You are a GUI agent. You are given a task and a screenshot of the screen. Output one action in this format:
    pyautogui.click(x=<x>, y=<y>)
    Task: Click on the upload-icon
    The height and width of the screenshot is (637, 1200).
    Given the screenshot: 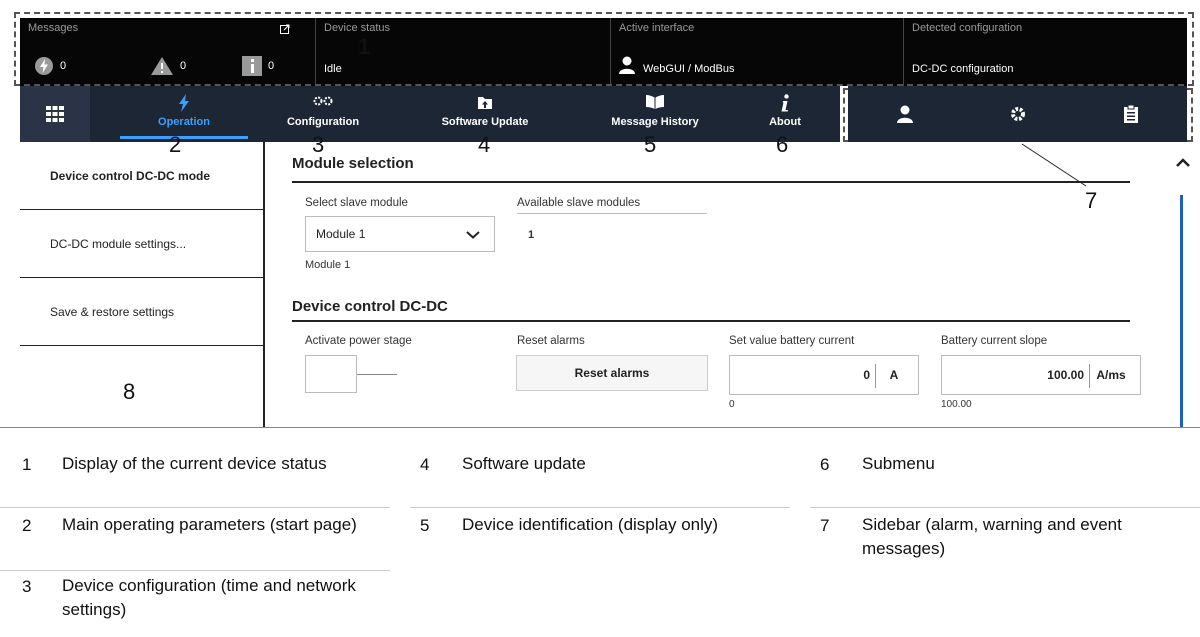 What is the action you would take?
    pyautogui.click(x=485, y=103)
    